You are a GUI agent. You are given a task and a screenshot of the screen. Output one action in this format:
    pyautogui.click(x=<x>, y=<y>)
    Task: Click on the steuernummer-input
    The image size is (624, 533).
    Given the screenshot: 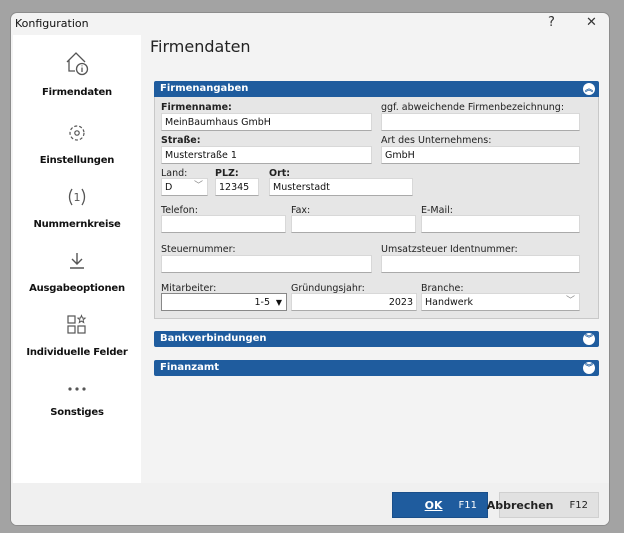 What is the action you would take?
    pyautogui.click(x=266, y=264)
    